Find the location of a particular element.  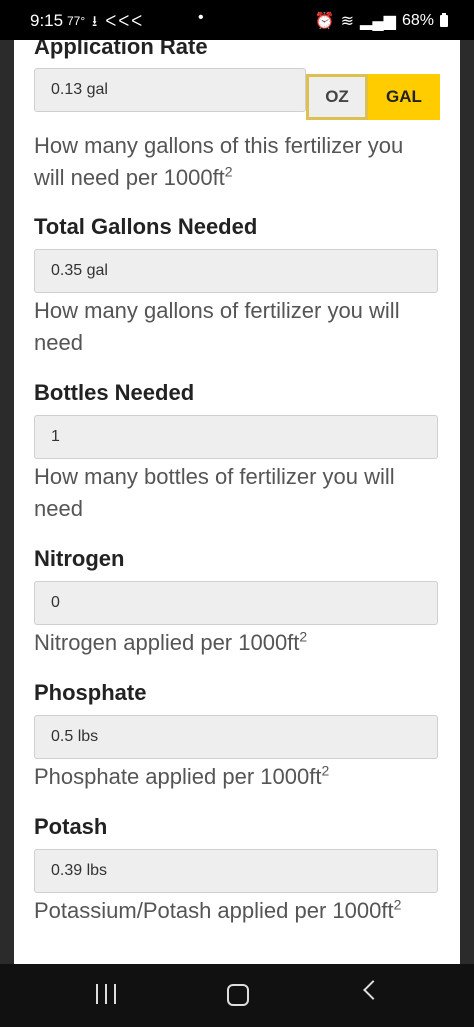

potash-label: Potash is located at coordinates (71, 826).